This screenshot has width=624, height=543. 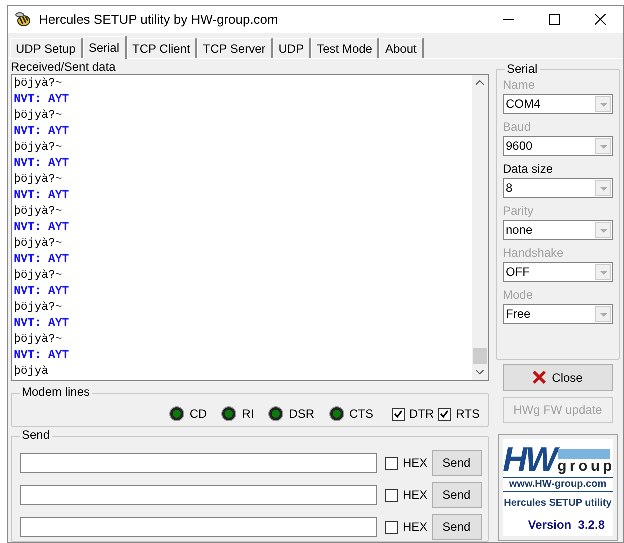 What do you see at coordinates (558, 188) in the screenshot?
I see `dropdown: 8` at bounding box center [558, 188].